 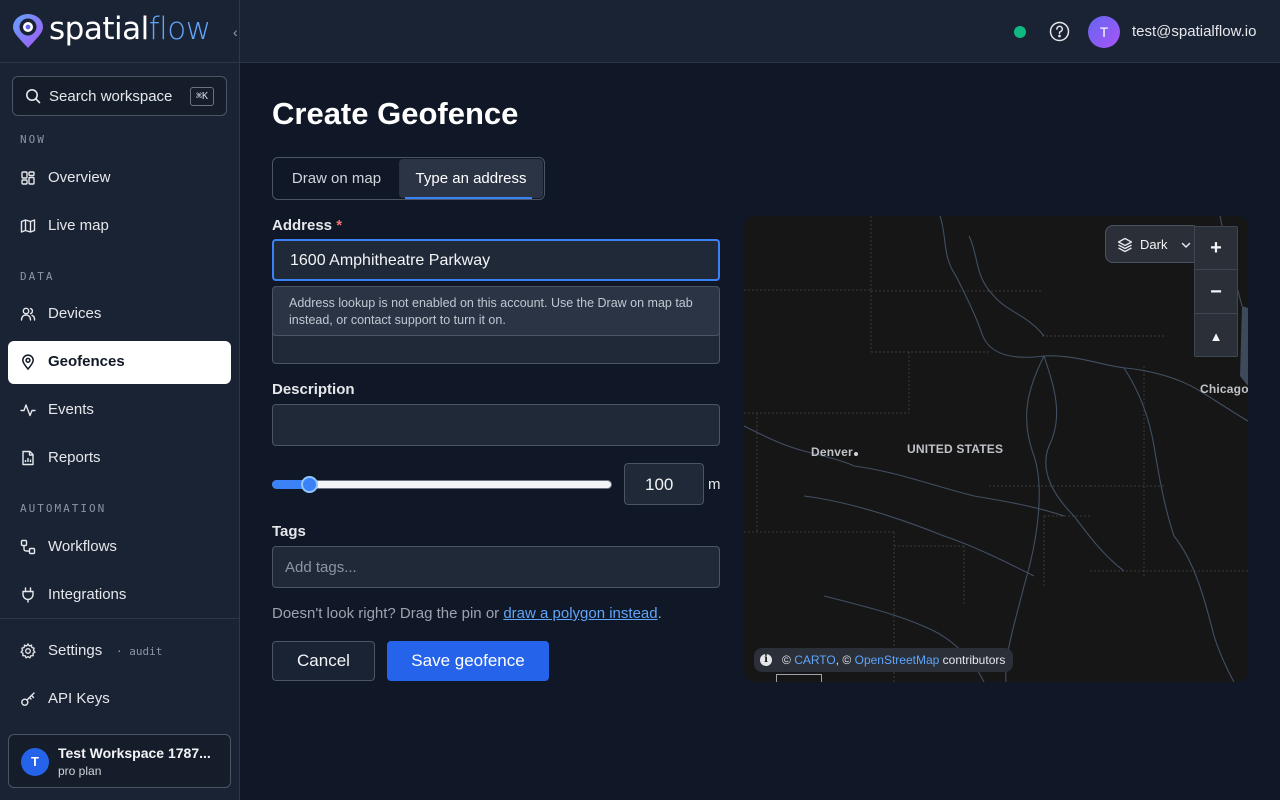 What do you see at coordinates (955, 449) in the screenshot?
I see `map-label-united-states: UNITED STATES` at bounding box center [955, 449].